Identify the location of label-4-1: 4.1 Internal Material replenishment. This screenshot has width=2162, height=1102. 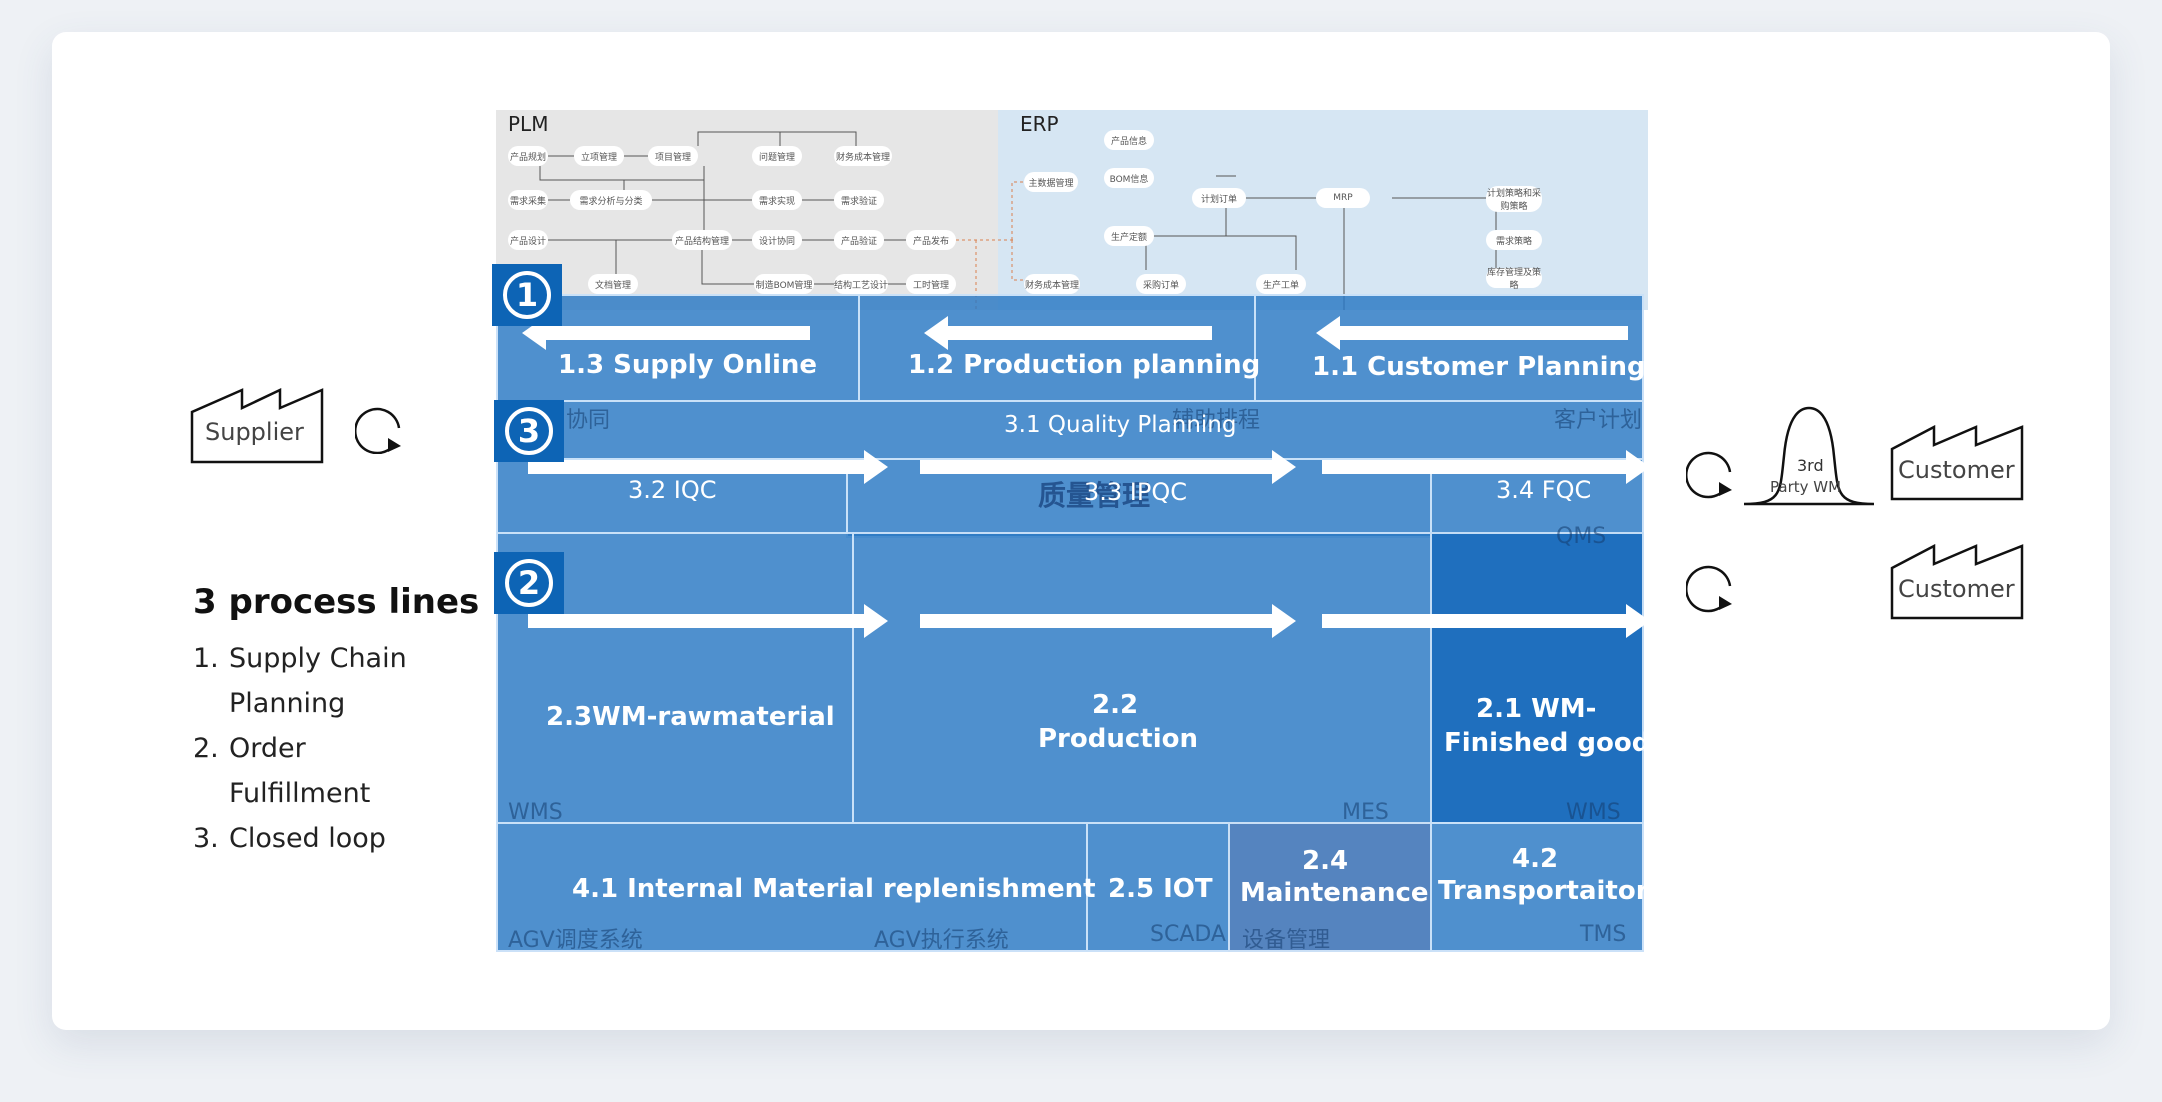
(834, 889).